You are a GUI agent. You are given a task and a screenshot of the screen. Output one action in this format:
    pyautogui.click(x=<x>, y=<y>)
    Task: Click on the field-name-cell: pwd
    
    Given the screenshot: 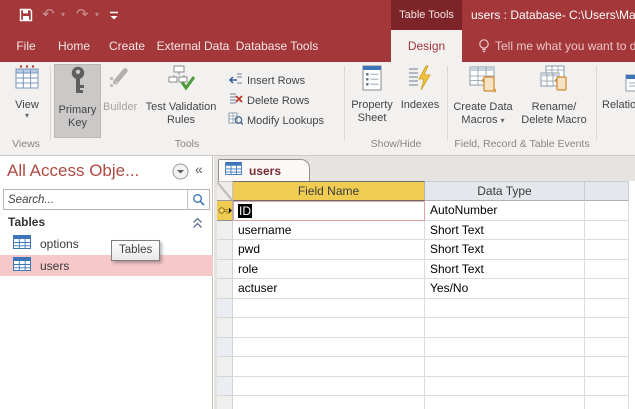 What is the action you would take?
    pyautogui.click(x=329, y=250)
    